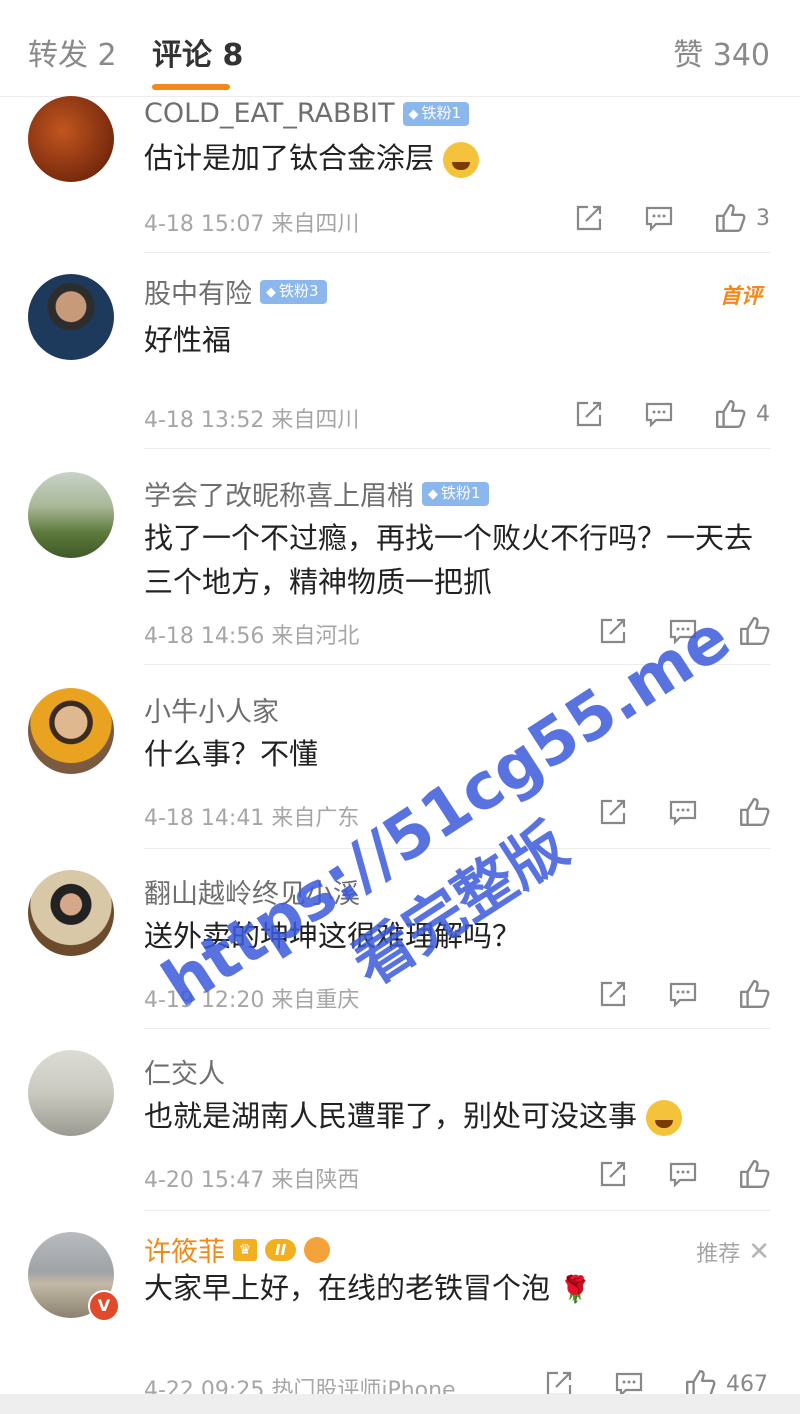 This screenshot has height=1414, width=800. I want to click on comment-source: 来自河北, so click(315, 636).